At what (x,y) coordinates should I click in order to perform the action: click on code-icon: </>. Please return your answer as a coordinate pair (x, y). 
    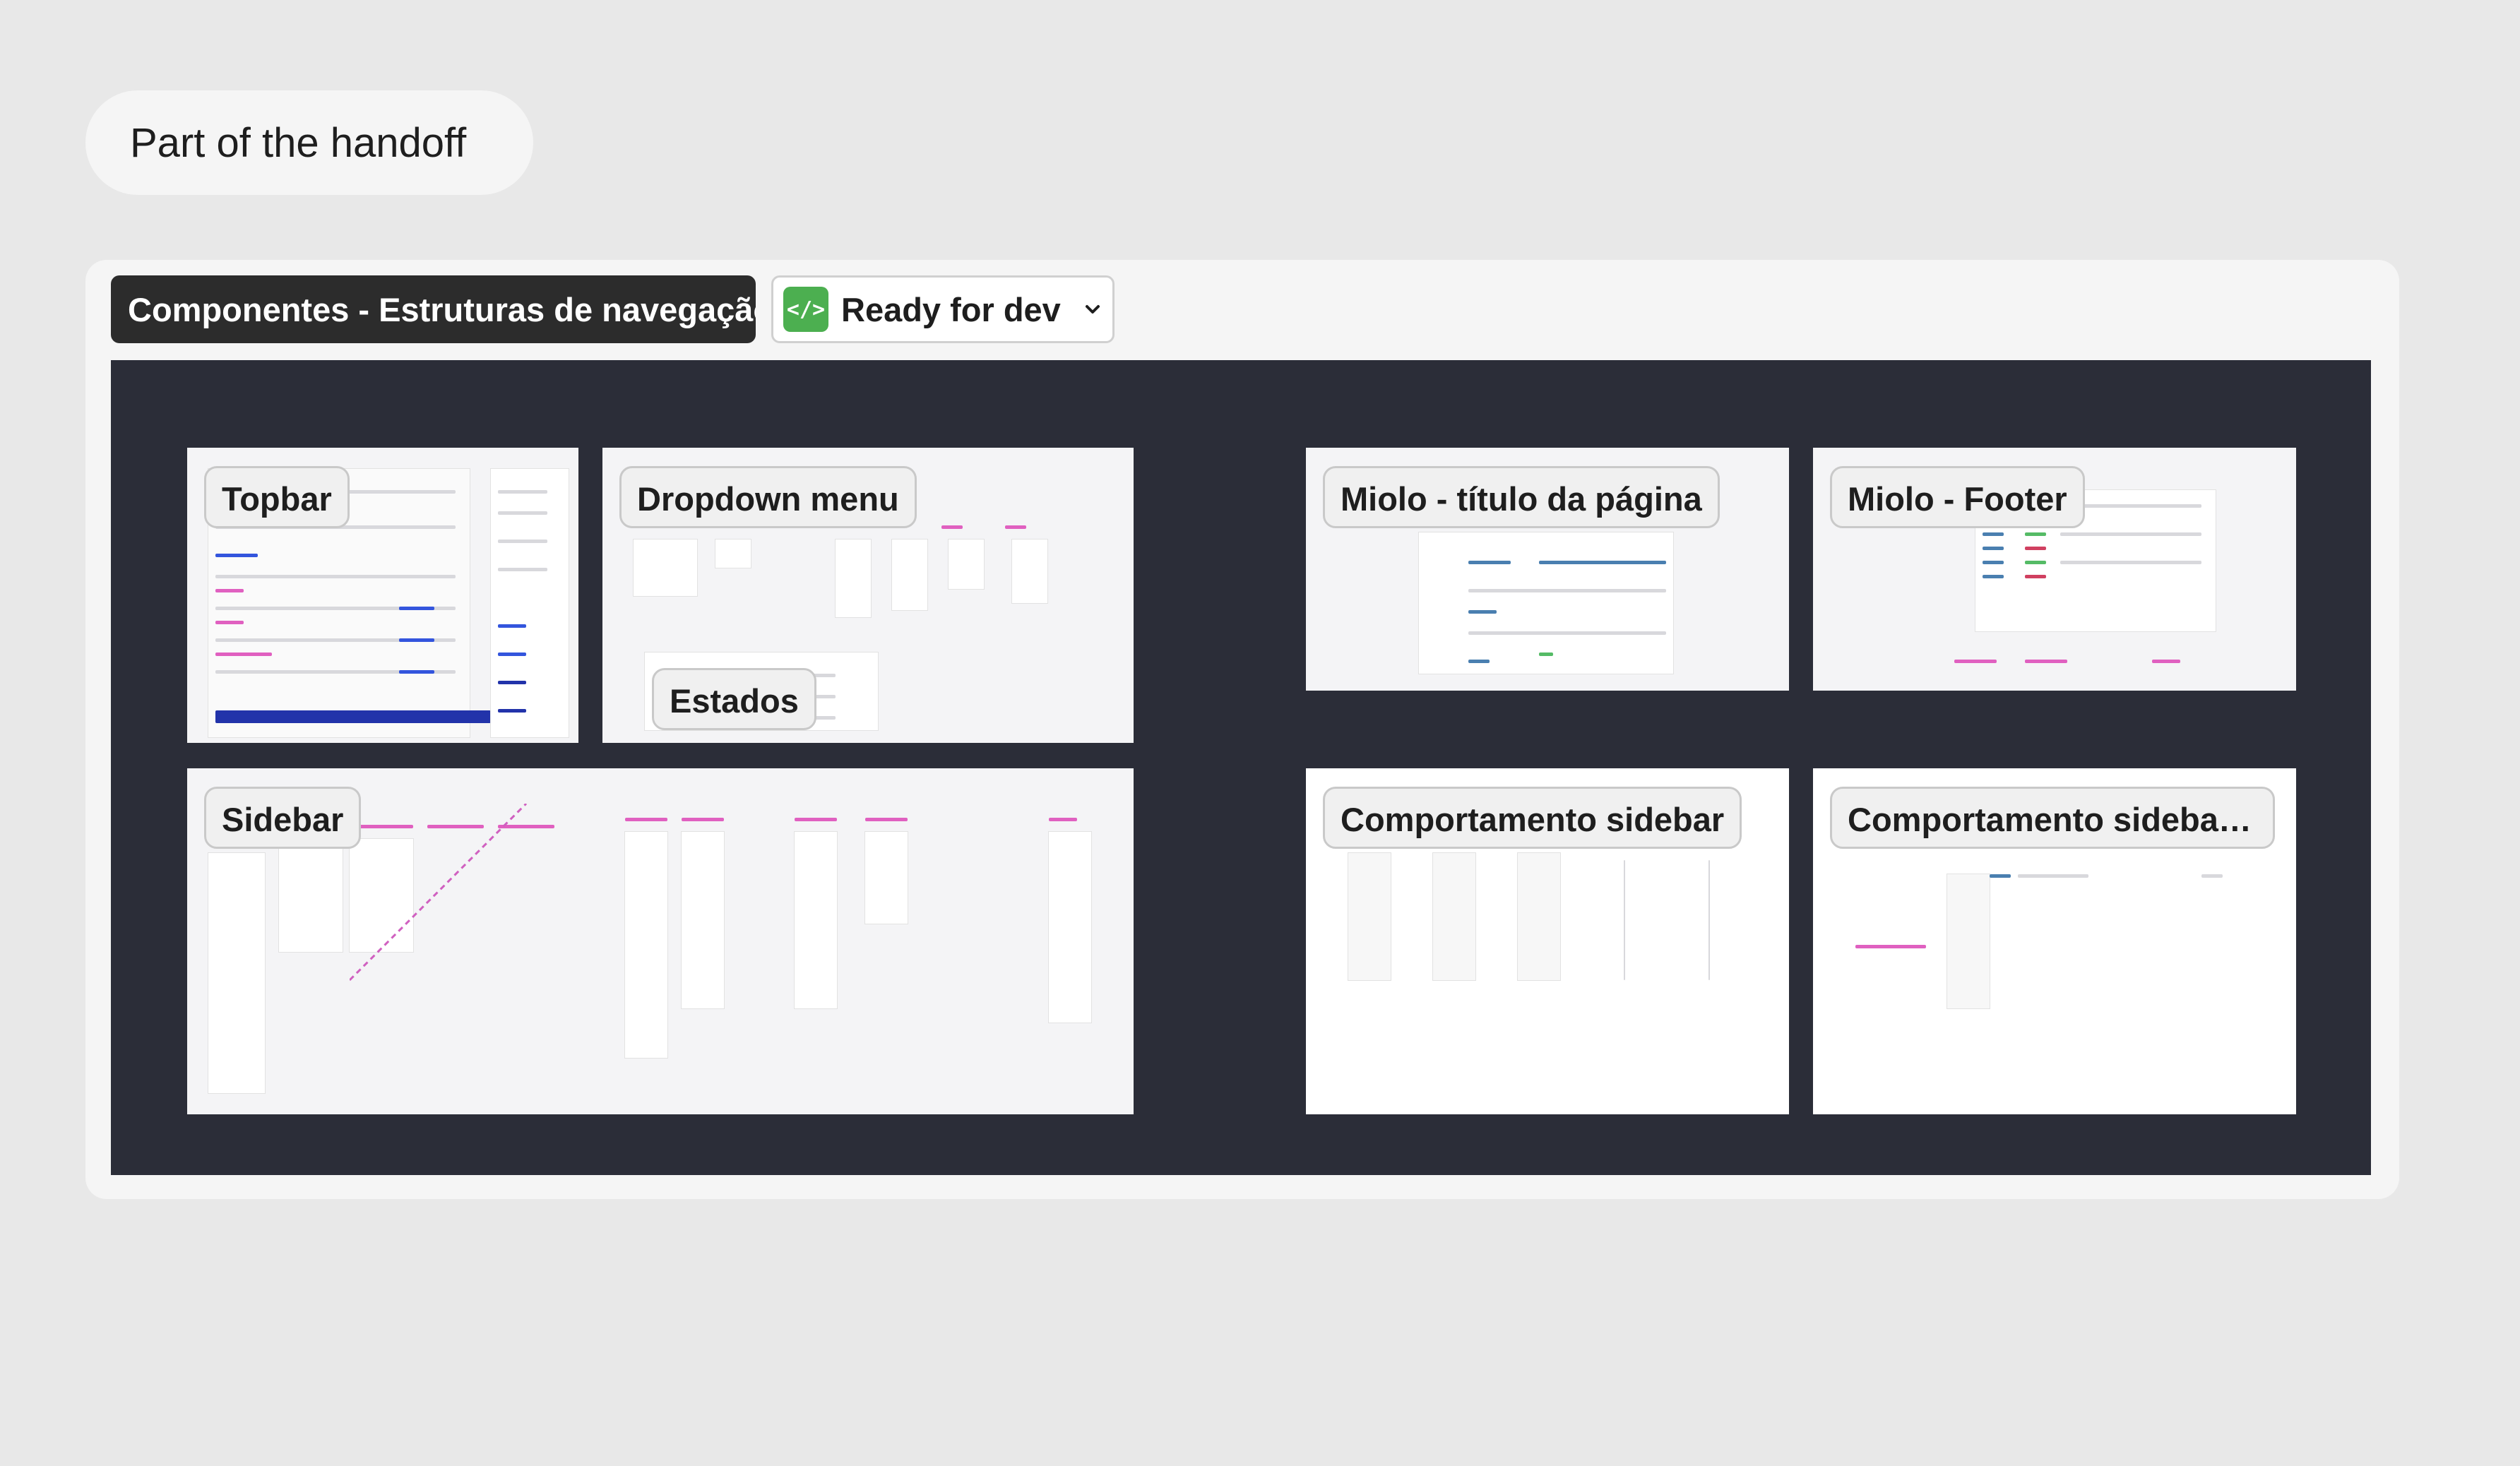
    Looking at the image, I should click on (805, 310).